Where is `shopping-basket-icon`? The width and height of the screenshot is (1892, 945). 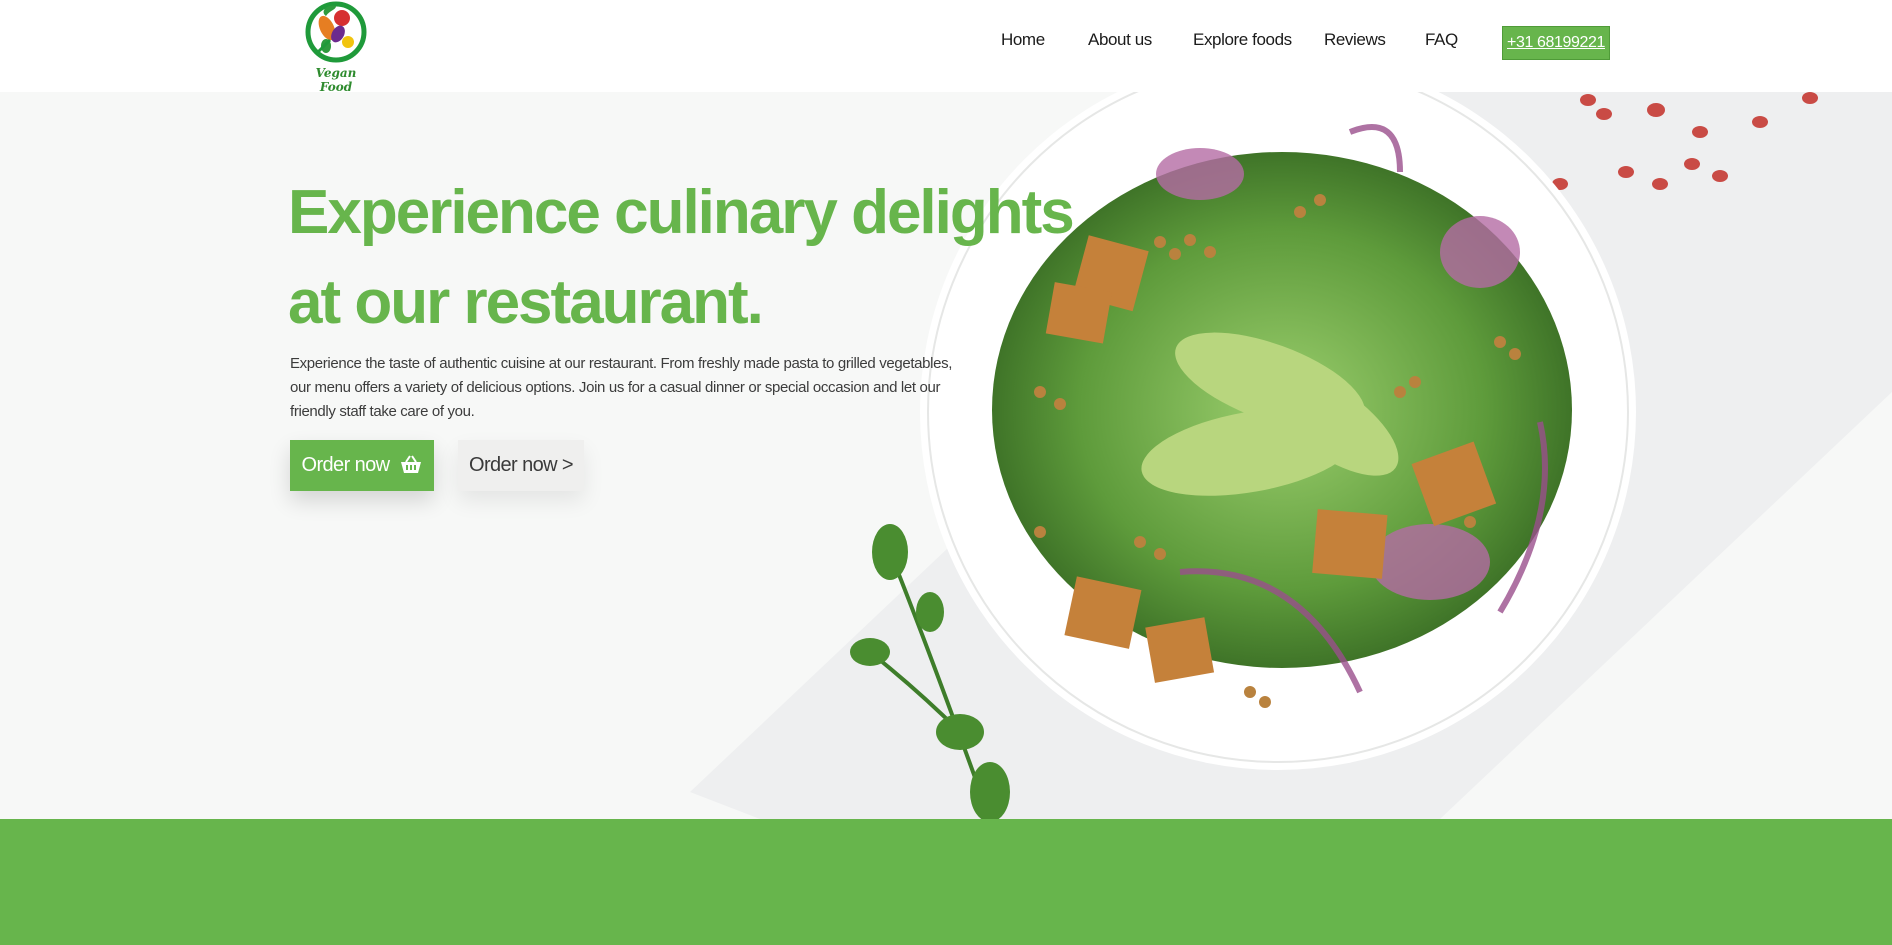 shopping-basket-icon is located at coordinates (411, 464).